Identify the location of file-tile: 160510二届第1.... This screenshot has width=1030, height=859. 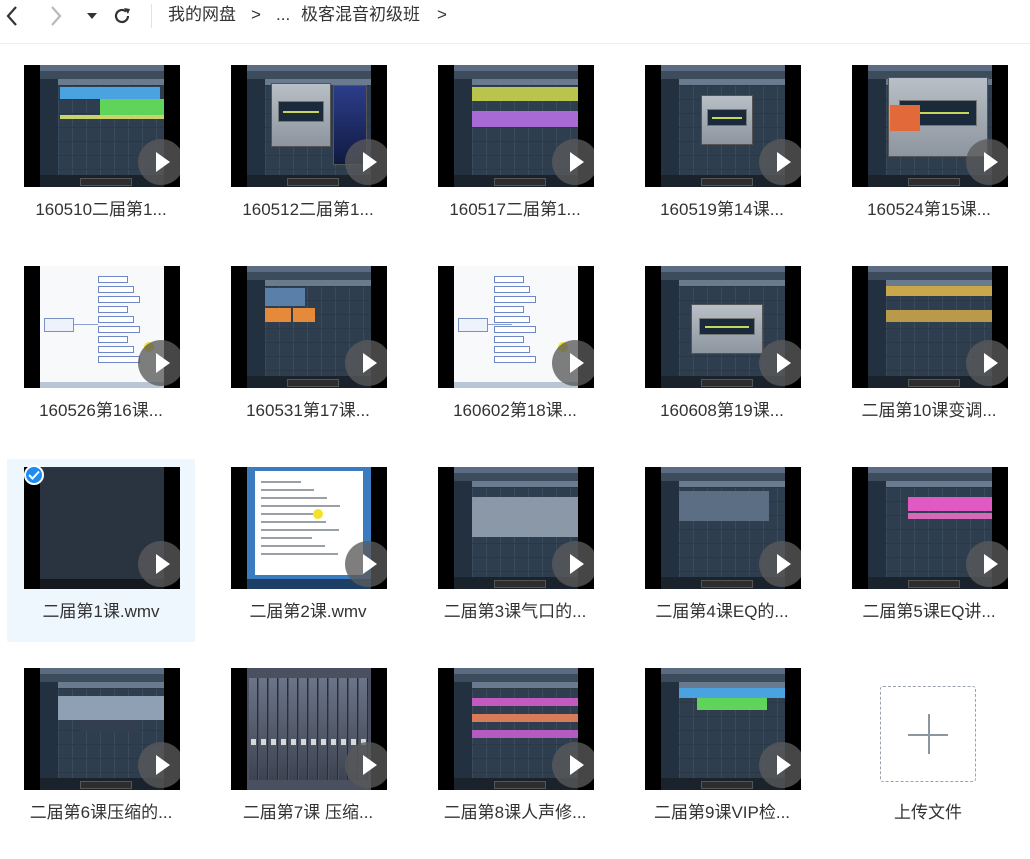
(101, 148).